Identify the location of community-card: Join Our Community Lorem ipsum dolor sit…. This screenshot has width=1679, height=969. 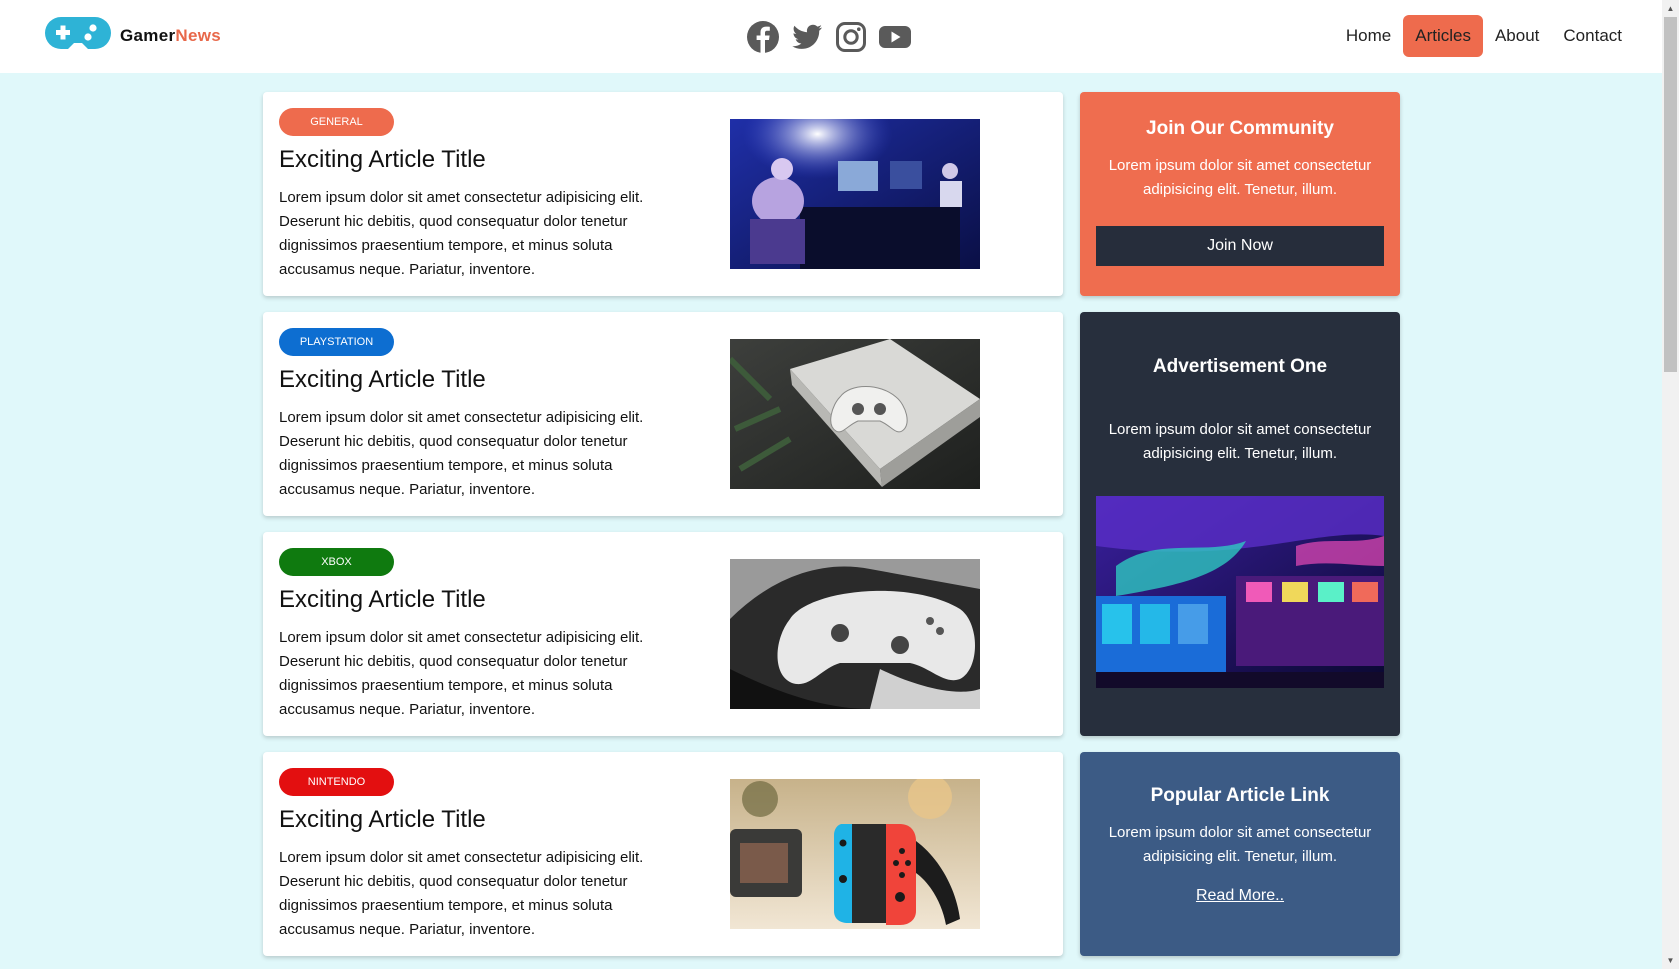
(1240, 194).